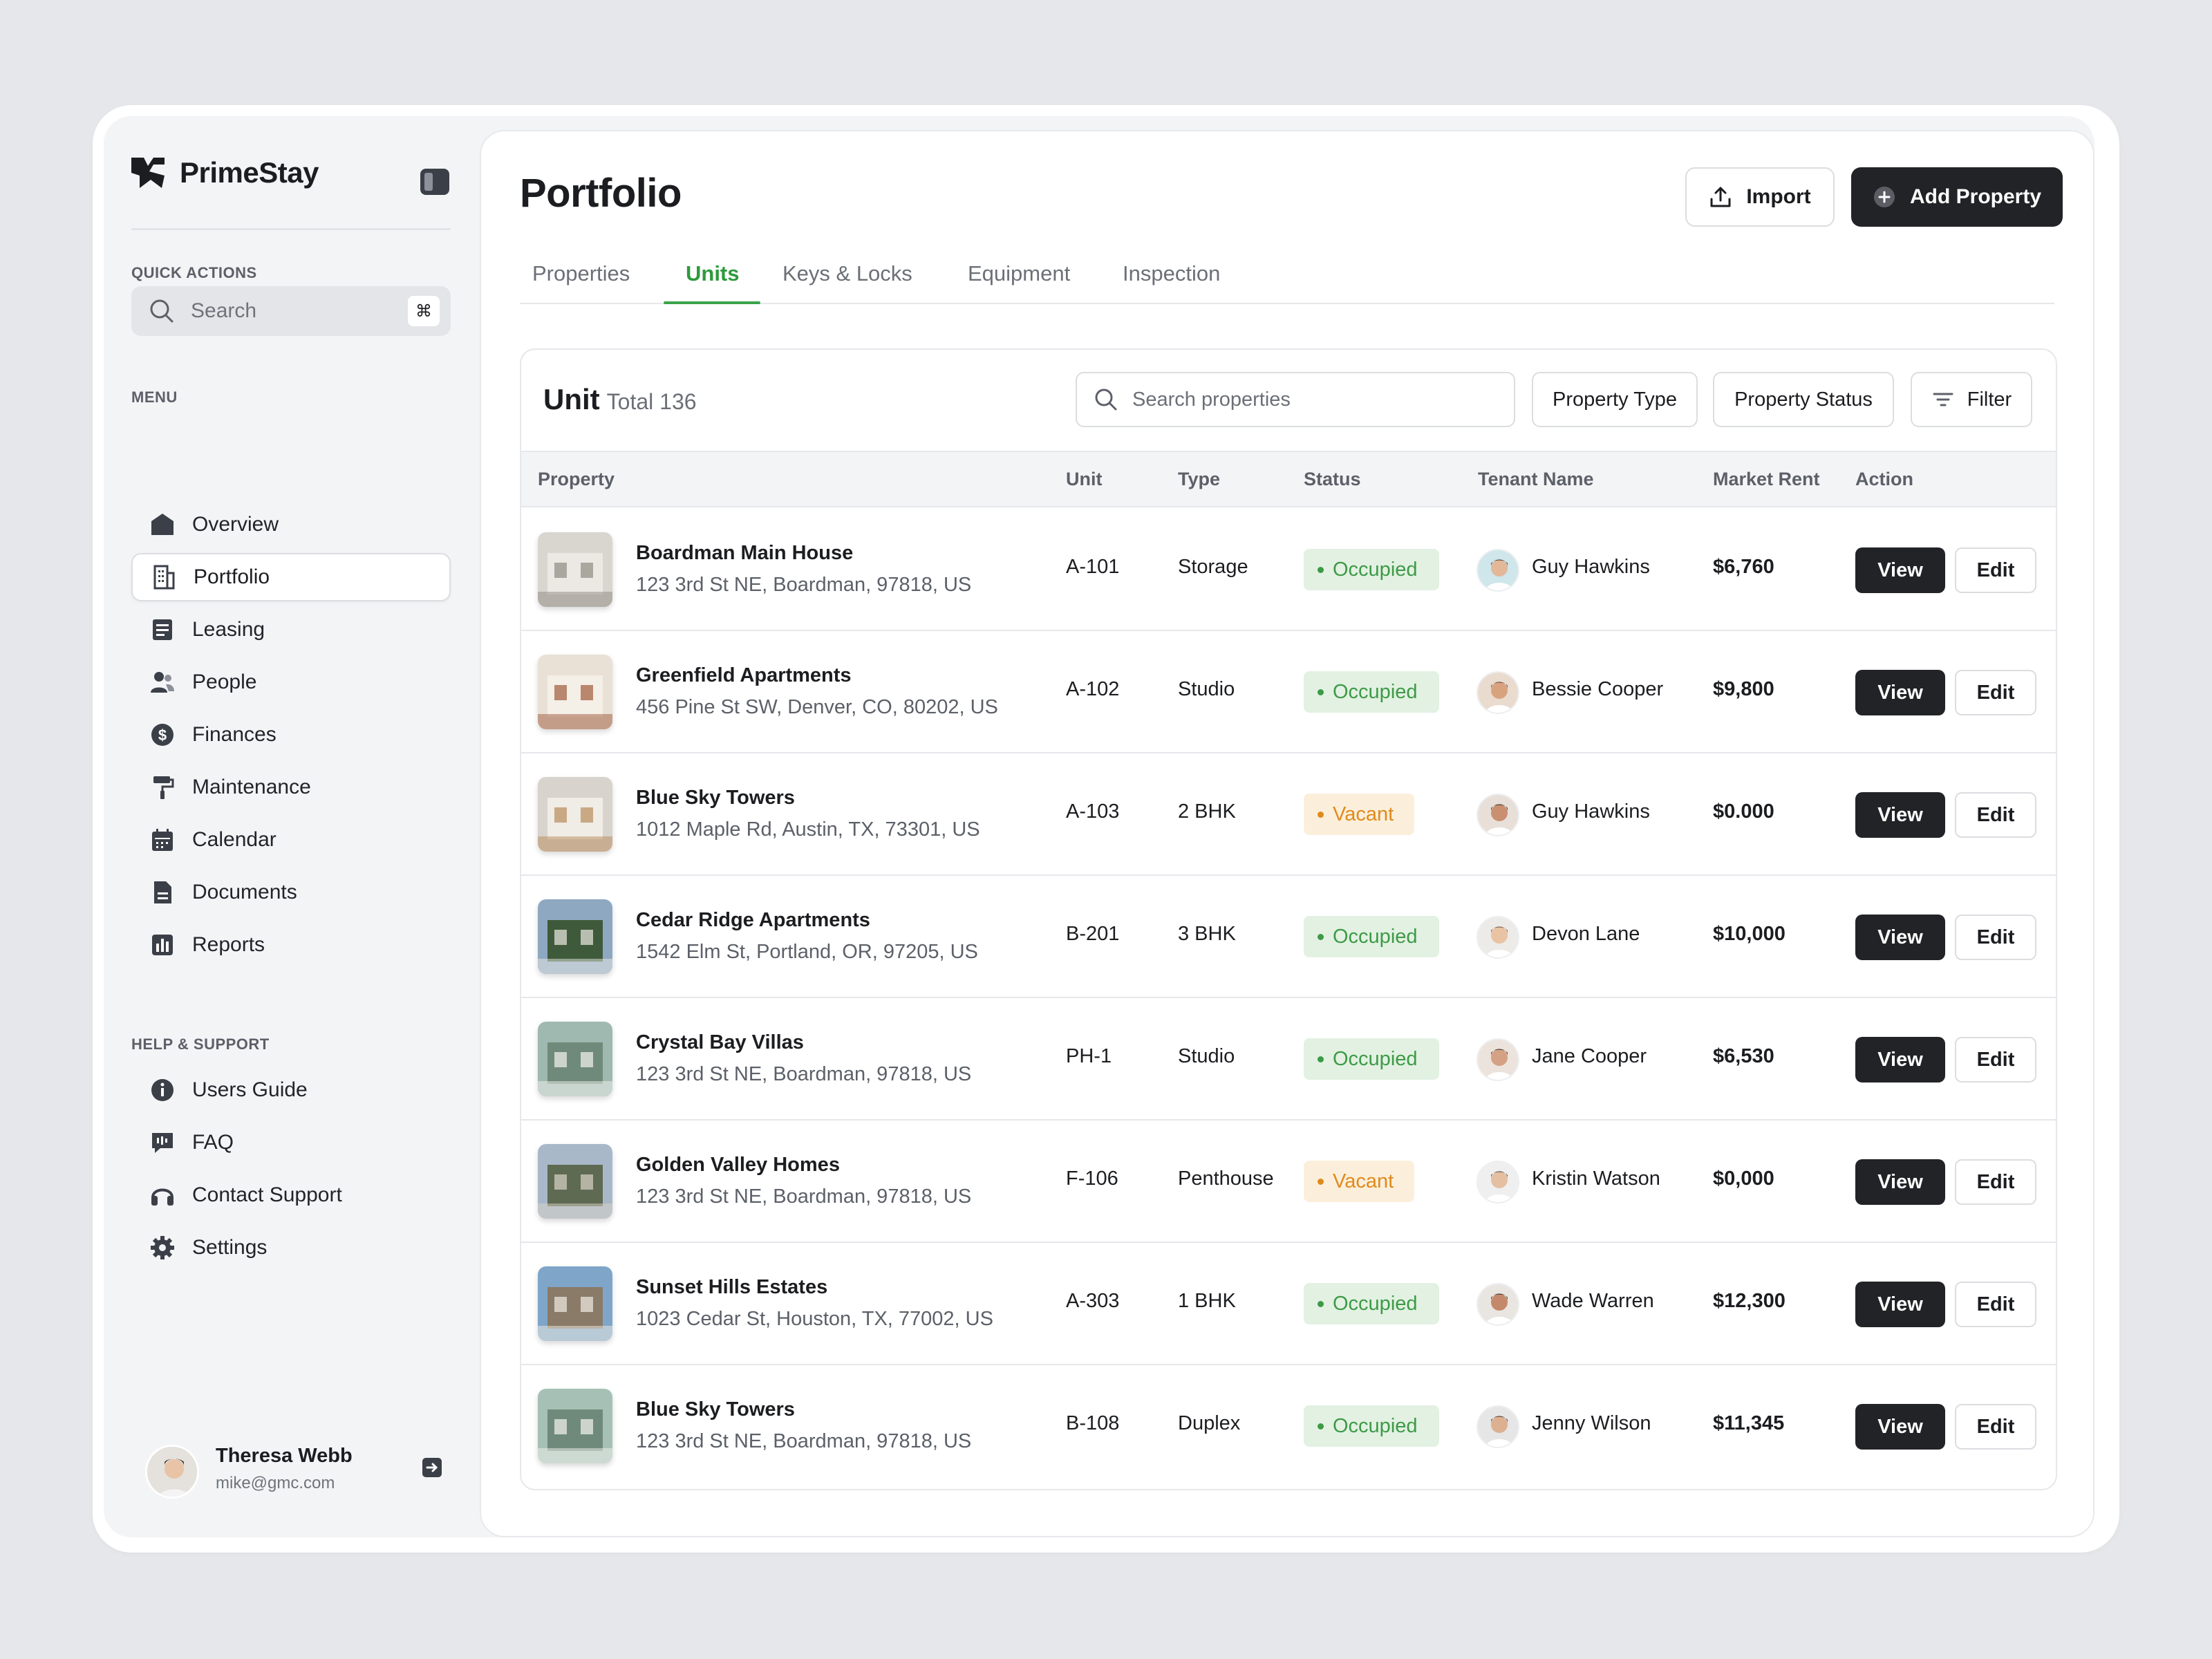 The height and width of the screenshot is (1659, 2212). Describe the element at coordinates (1199, 480) in the screenshot. I see `column-header-type: Type` at that location.